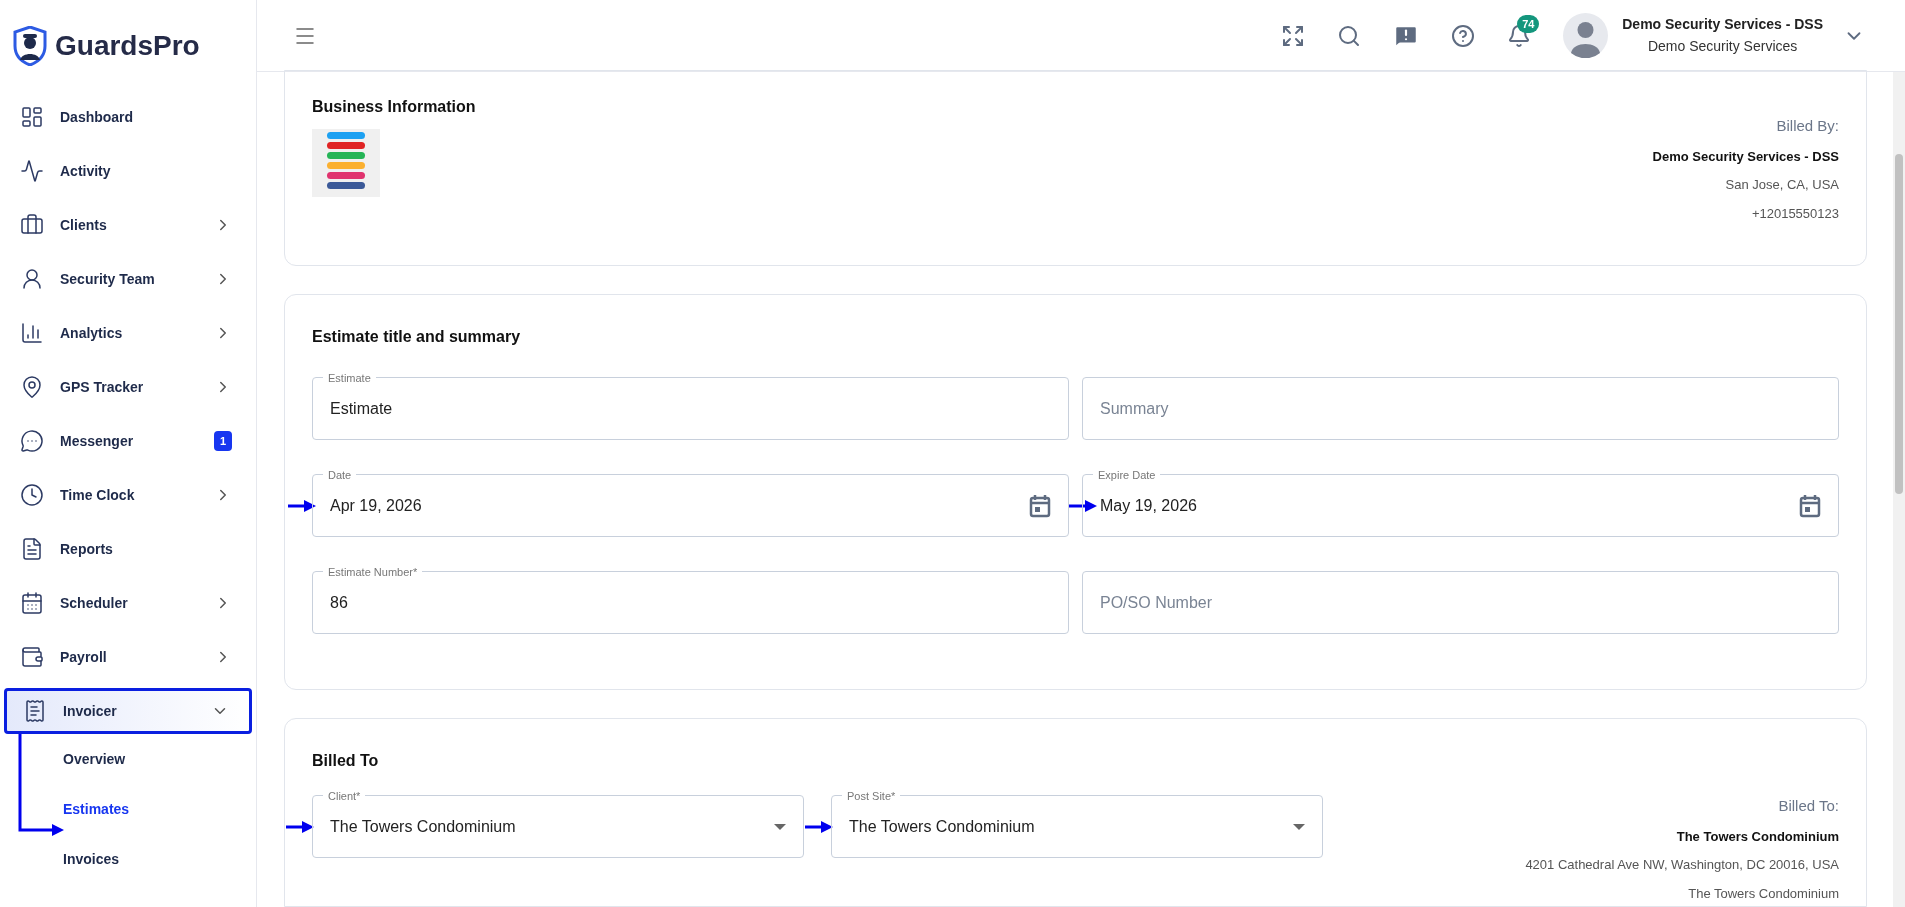 The image size is (1905, 907). What do you see at coordinates (102, 387) in the screenshot?
I see `sidebar-label: GPS Tracker` at bounding box center [102, 387].